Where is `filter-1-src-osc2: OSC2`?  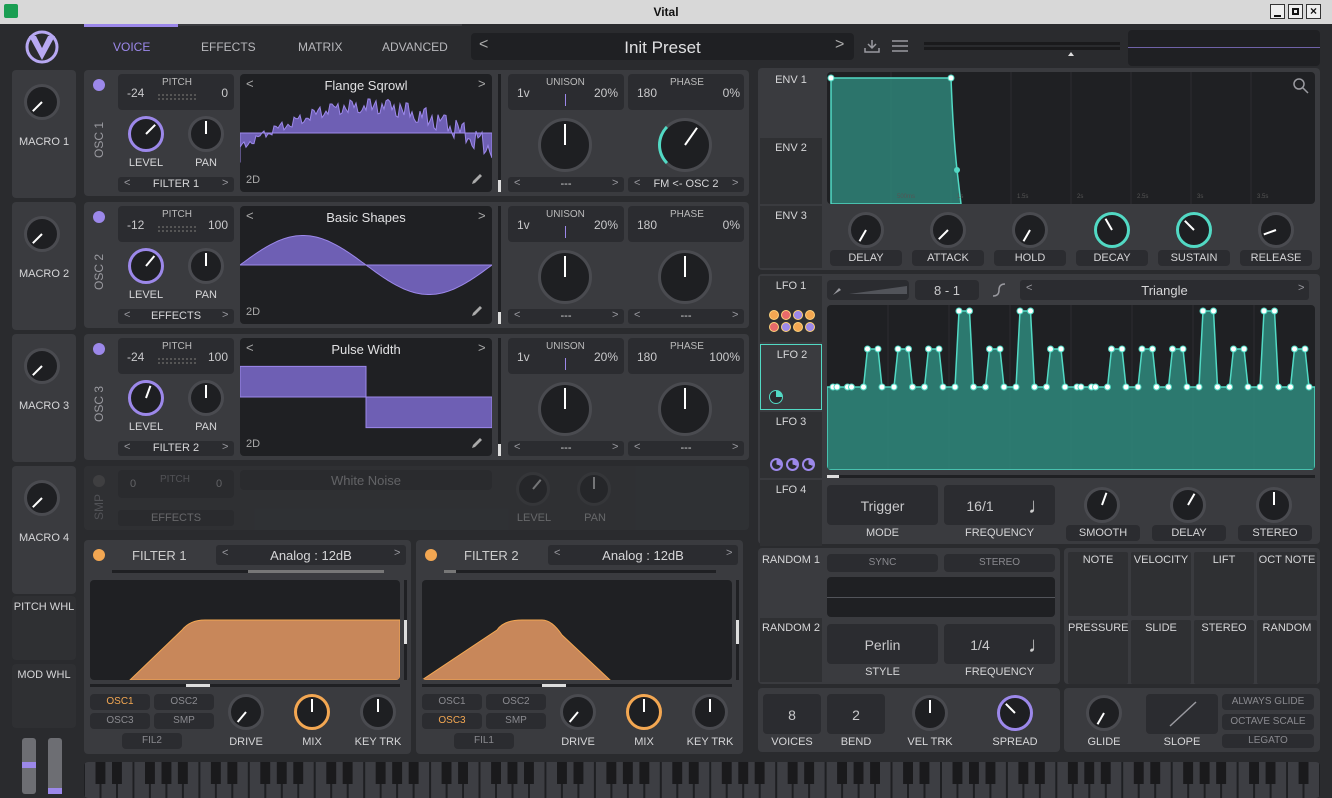 filter-1-src-osc2: OSC2 is located at coordinates (184, 702).